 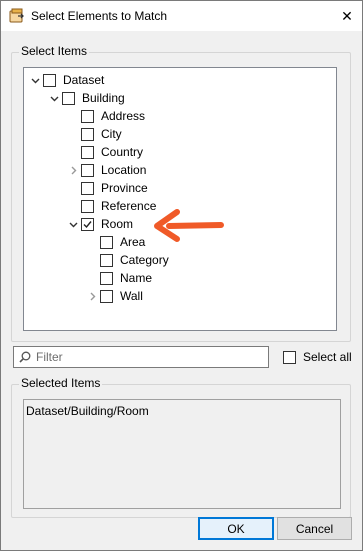 What do you see at coordinates (124, 188) in the screenshot?
I see `tree-item-label: Province` at bounding box center [124, 188].